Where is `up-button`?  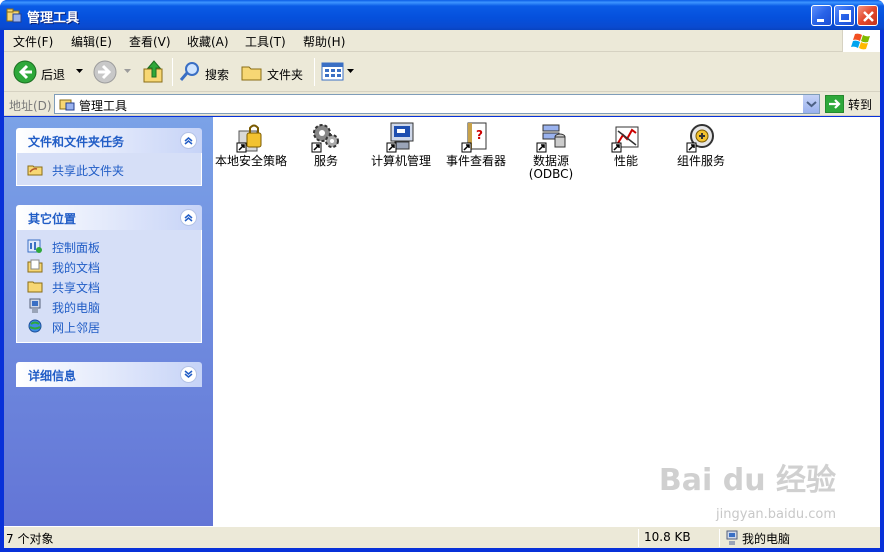 up-button is located at coordinates (154, 72).